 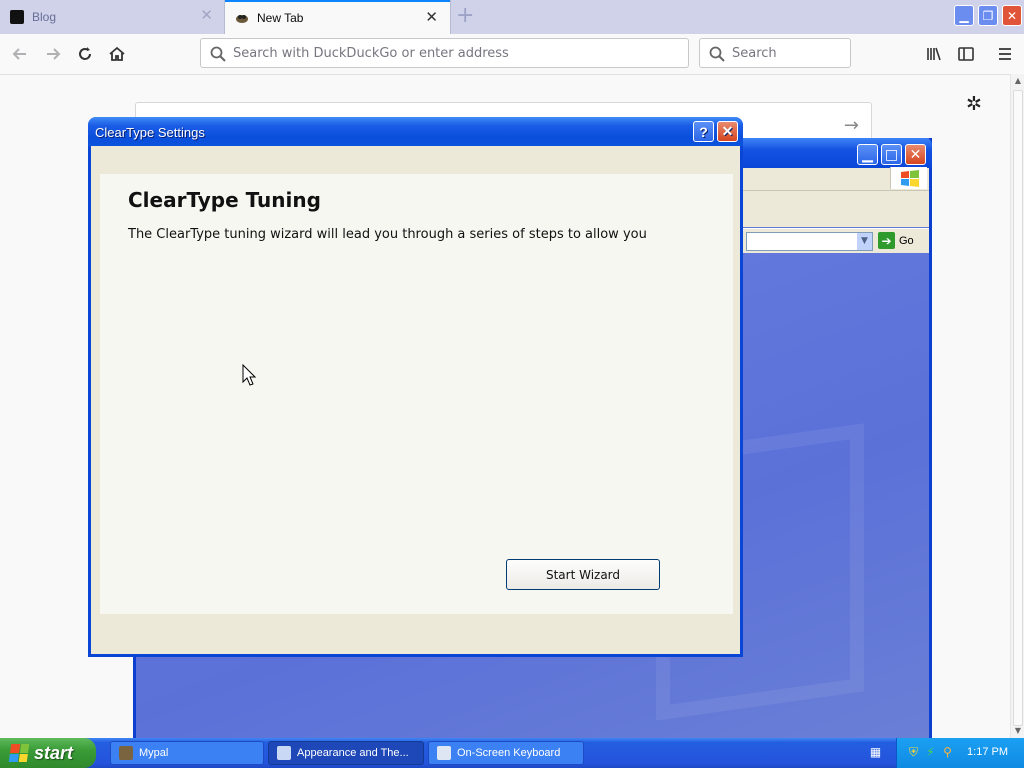 What do you see at coordinates (53, 54) in the screenshot?
I see `forward-arrow-icon` at bounding box center [53, 54].